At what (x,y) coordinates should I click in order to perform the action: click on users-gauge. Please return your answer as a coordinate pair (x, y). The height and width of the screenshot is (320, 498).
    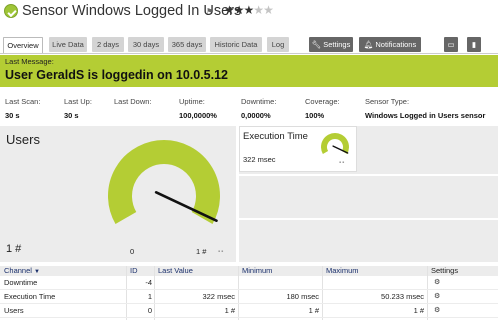
    Looking at the image, I should click on (164, 182).